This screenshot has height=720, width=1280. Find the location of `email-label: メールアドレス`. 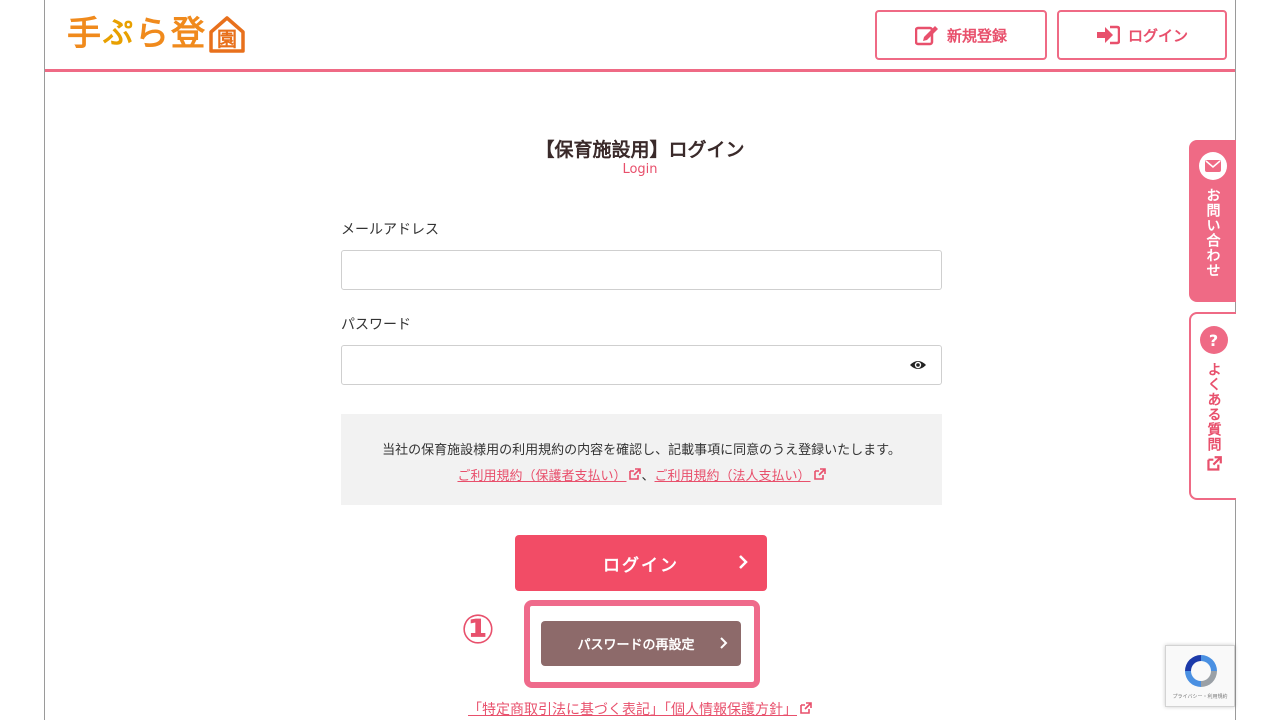

email-label: メールアドレス is located at coordinates (390, 230).